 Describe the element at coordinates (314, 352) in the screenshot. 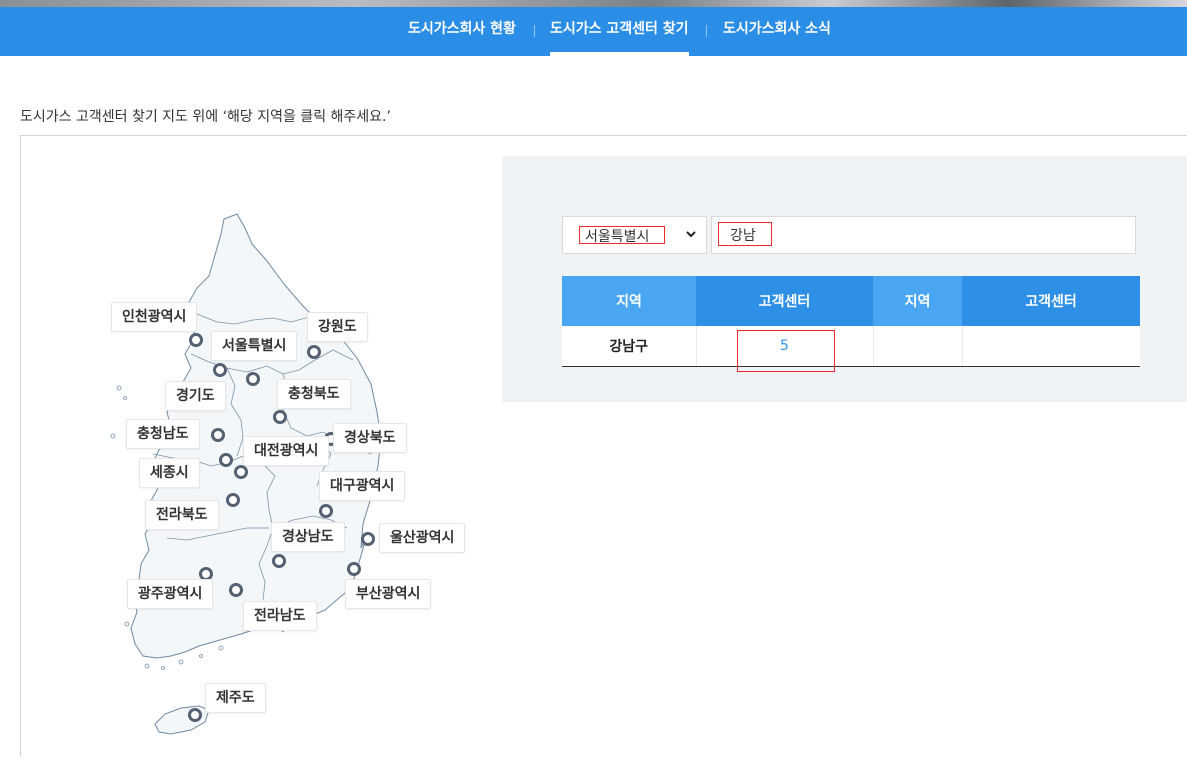

I see `marker-gangwon` at that location.